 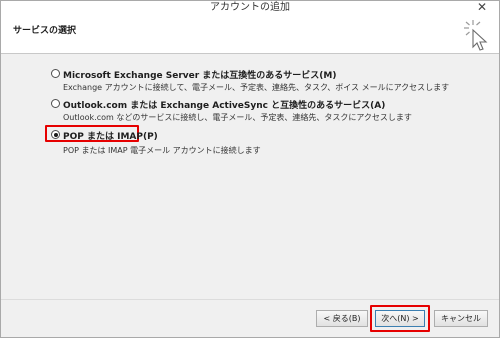 What do you see at coordinates (400, 318) in the screenshot?
I see `next-button: 次へ(N) >` at bounding box center [400, 318].